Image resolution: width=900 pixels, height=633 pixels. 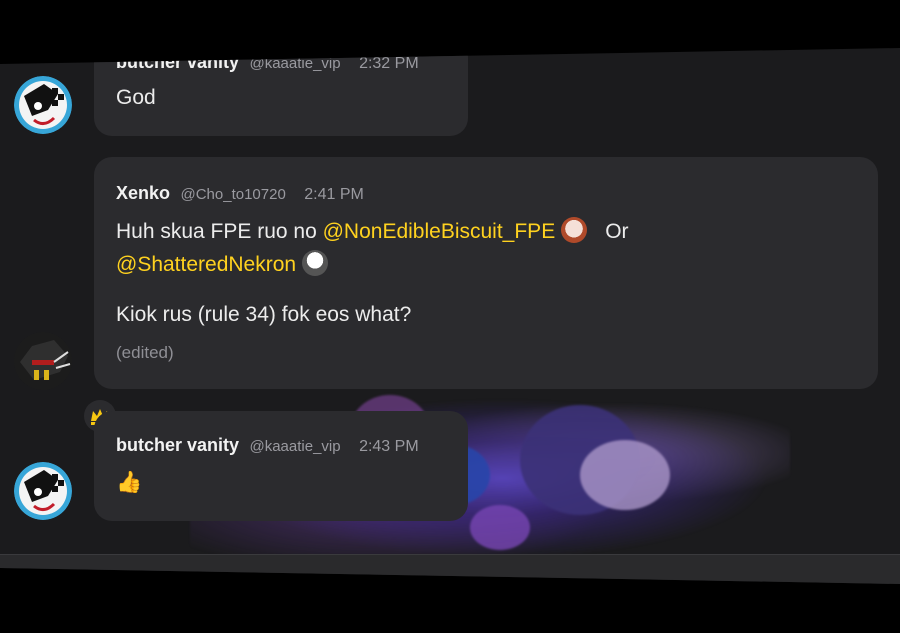 I want to click on timestamp: 2:32 PM, so click(x=389, y=63).